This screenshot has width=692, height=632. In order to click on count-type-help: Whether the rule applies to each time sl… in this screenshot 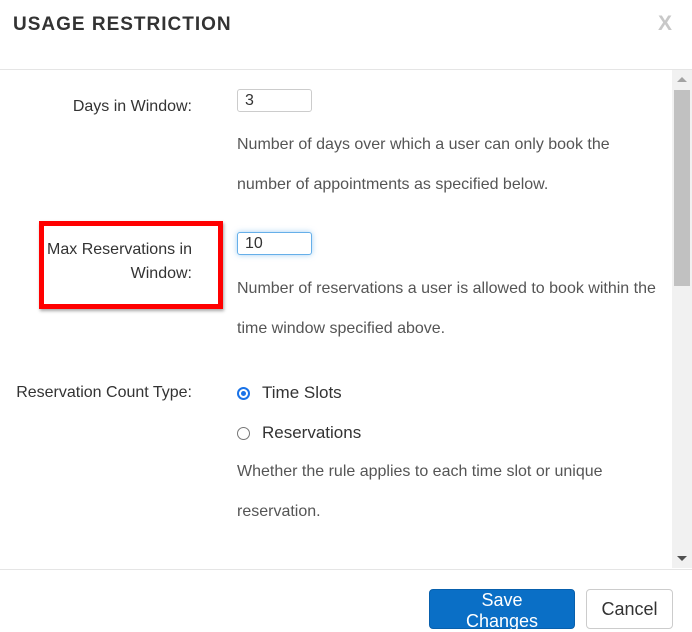, I will do `click(420, 491)`.